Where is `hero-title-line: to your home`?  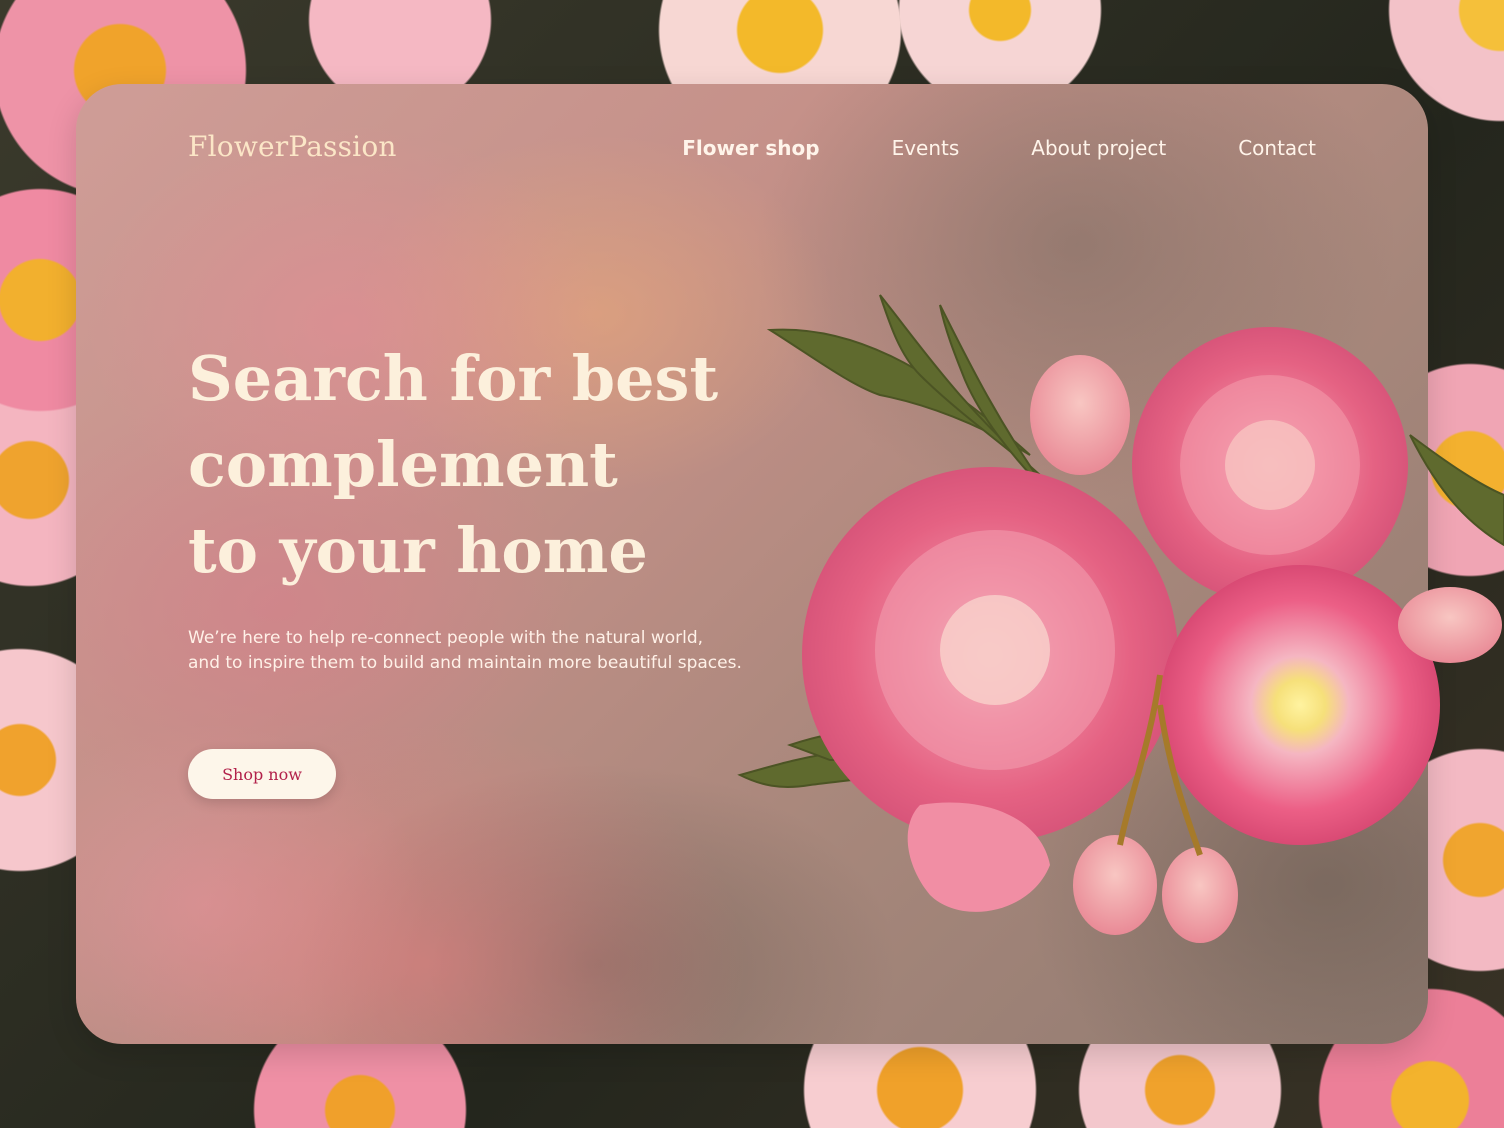 hero-title-line: to your home is located at coordinates (418, 550).